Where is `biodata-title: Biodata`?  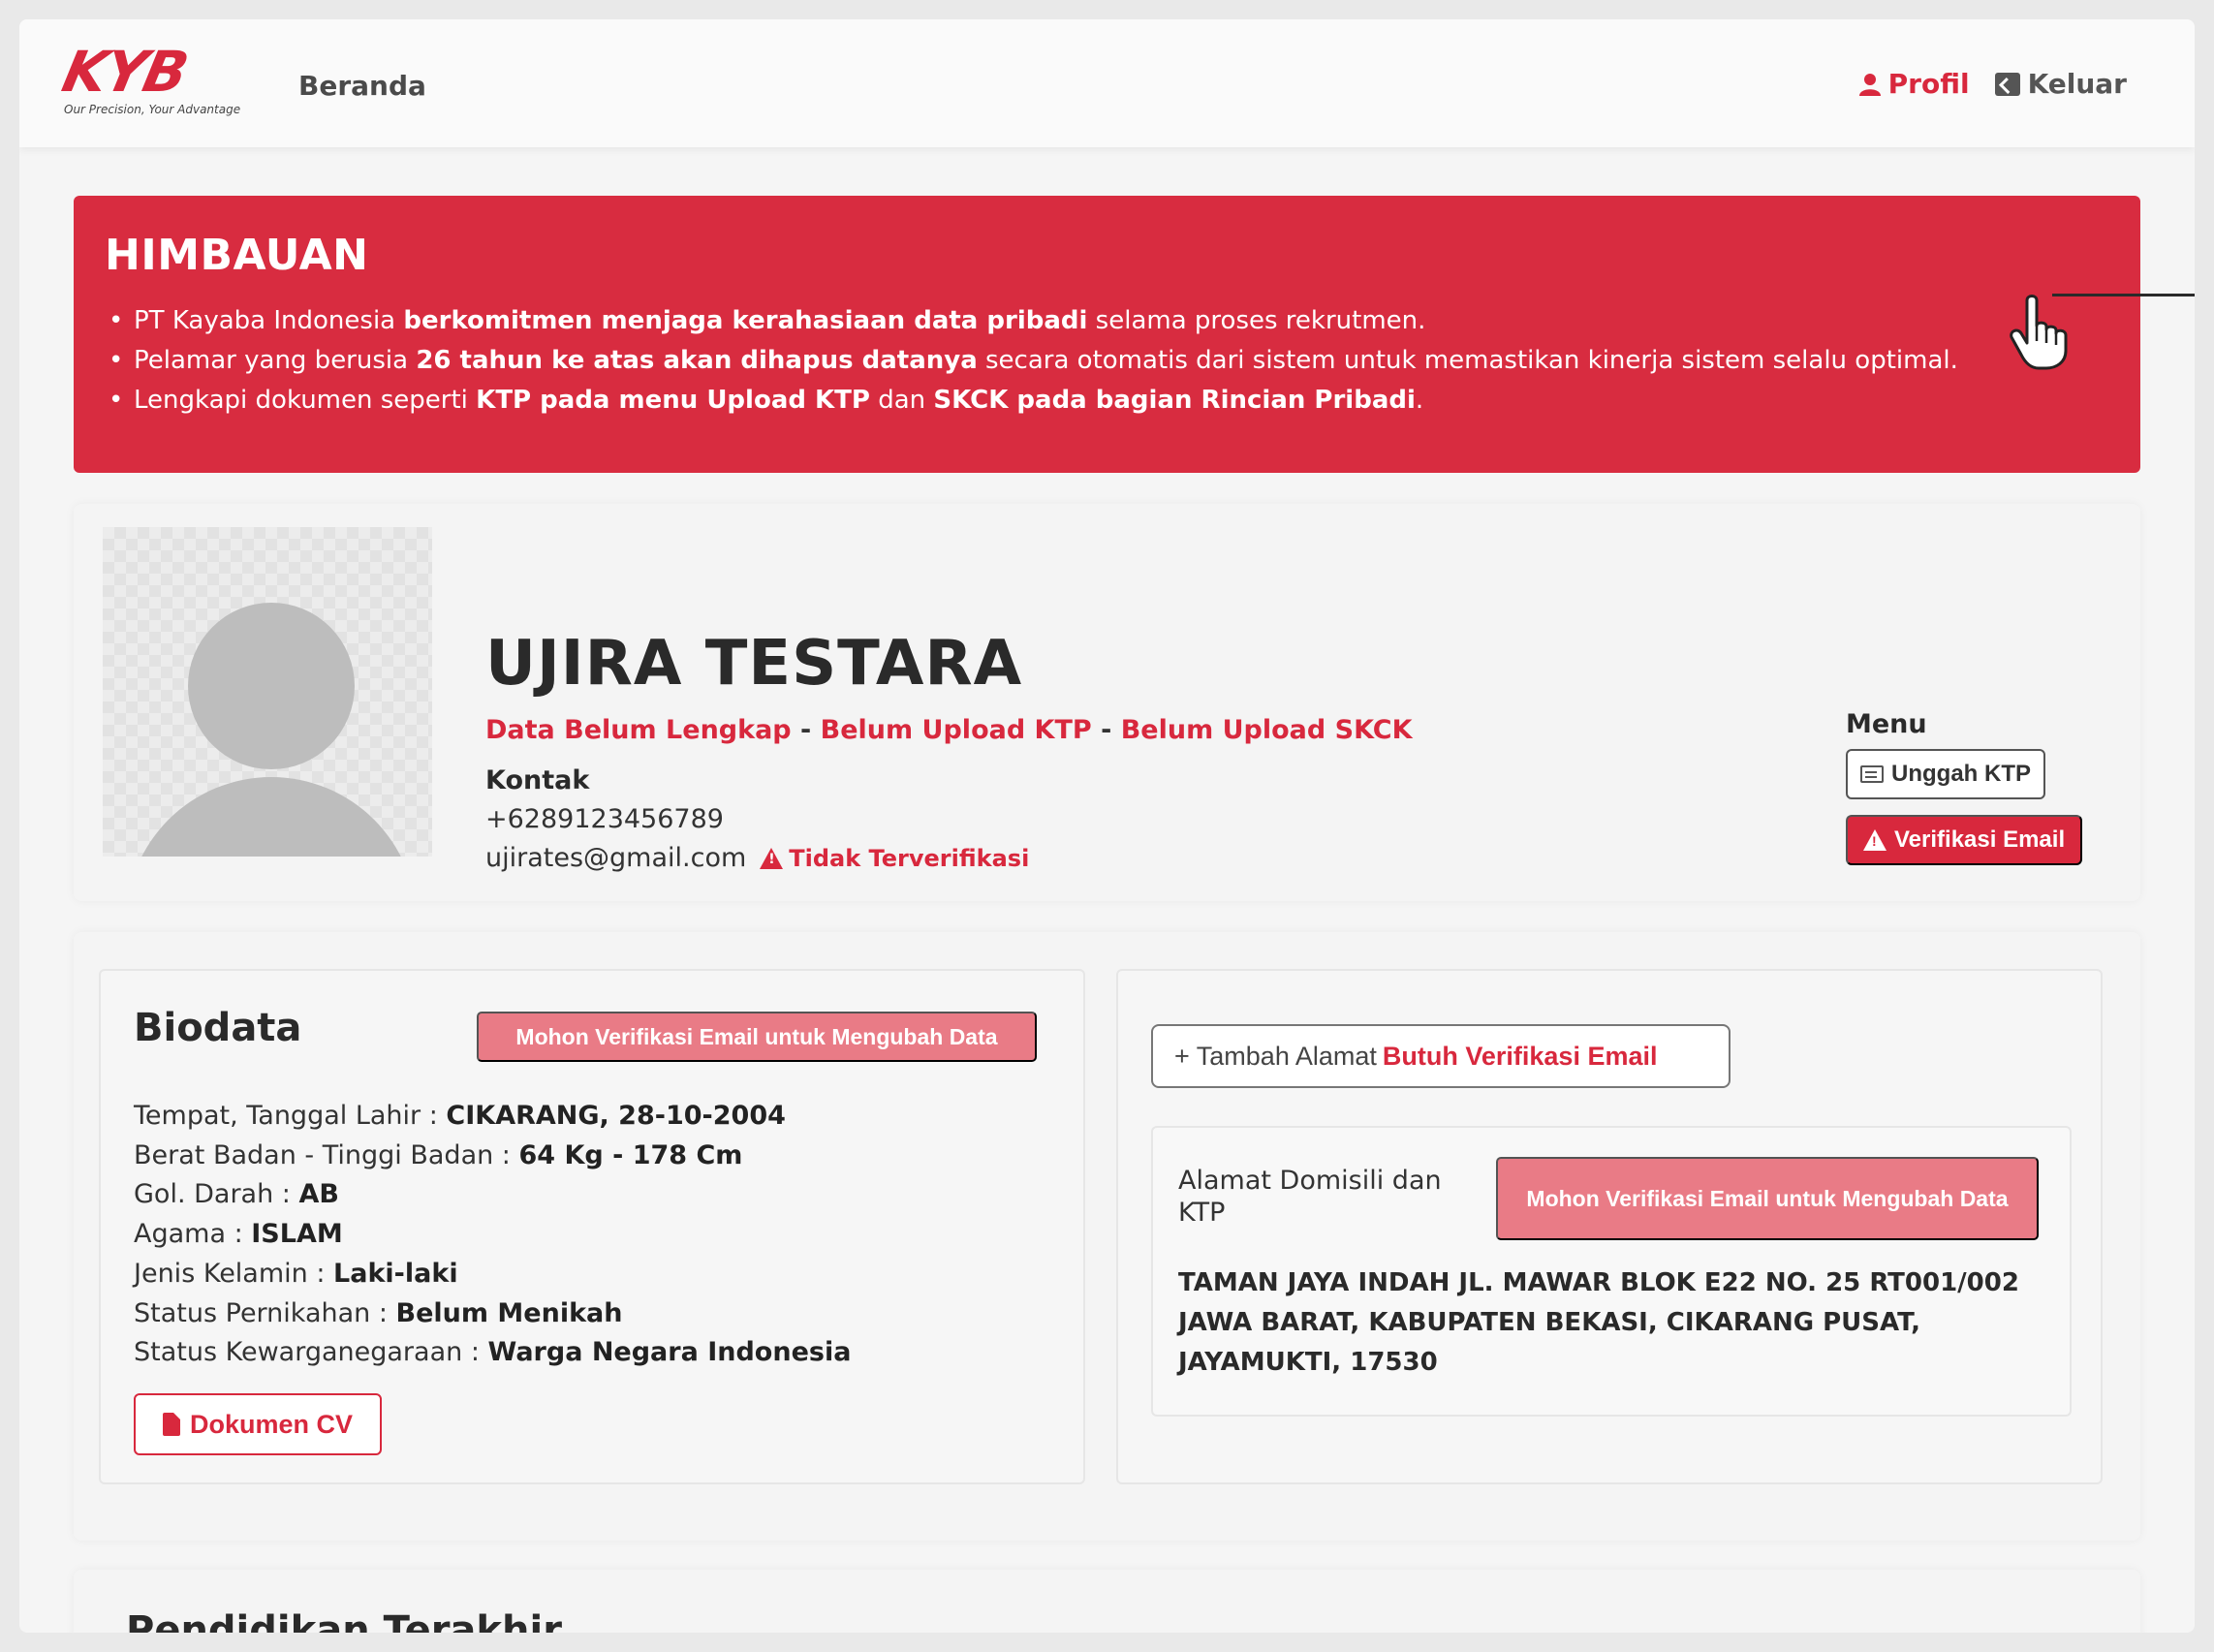
biodata-title: Biodata is located at coordinates (218, 1028).